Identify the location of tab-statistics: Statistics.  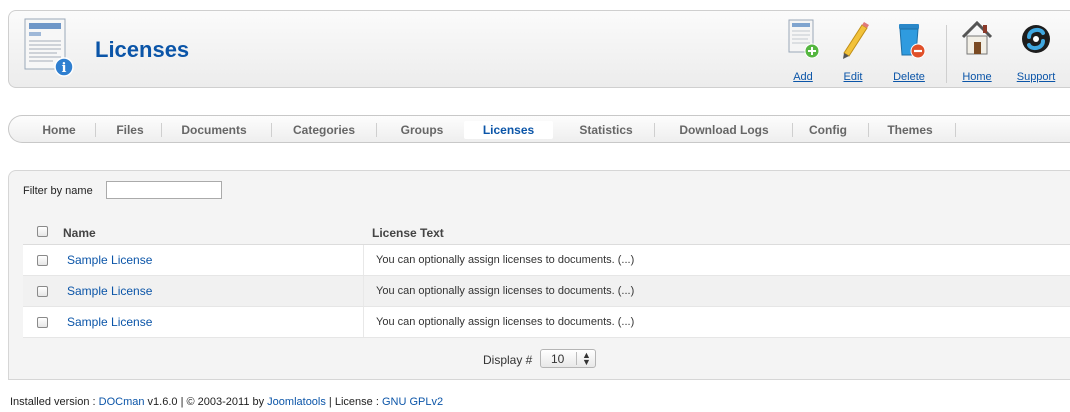
(606, 130).